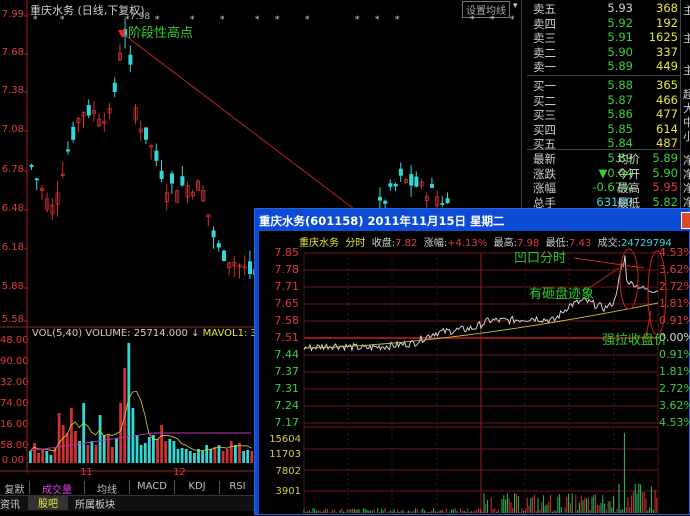 This screenshot has width=690, height=516. What do you see at coordinates (152, 487) in the screenshot?
I see `tab-macd: MACD` at bounding box center [152, 487].